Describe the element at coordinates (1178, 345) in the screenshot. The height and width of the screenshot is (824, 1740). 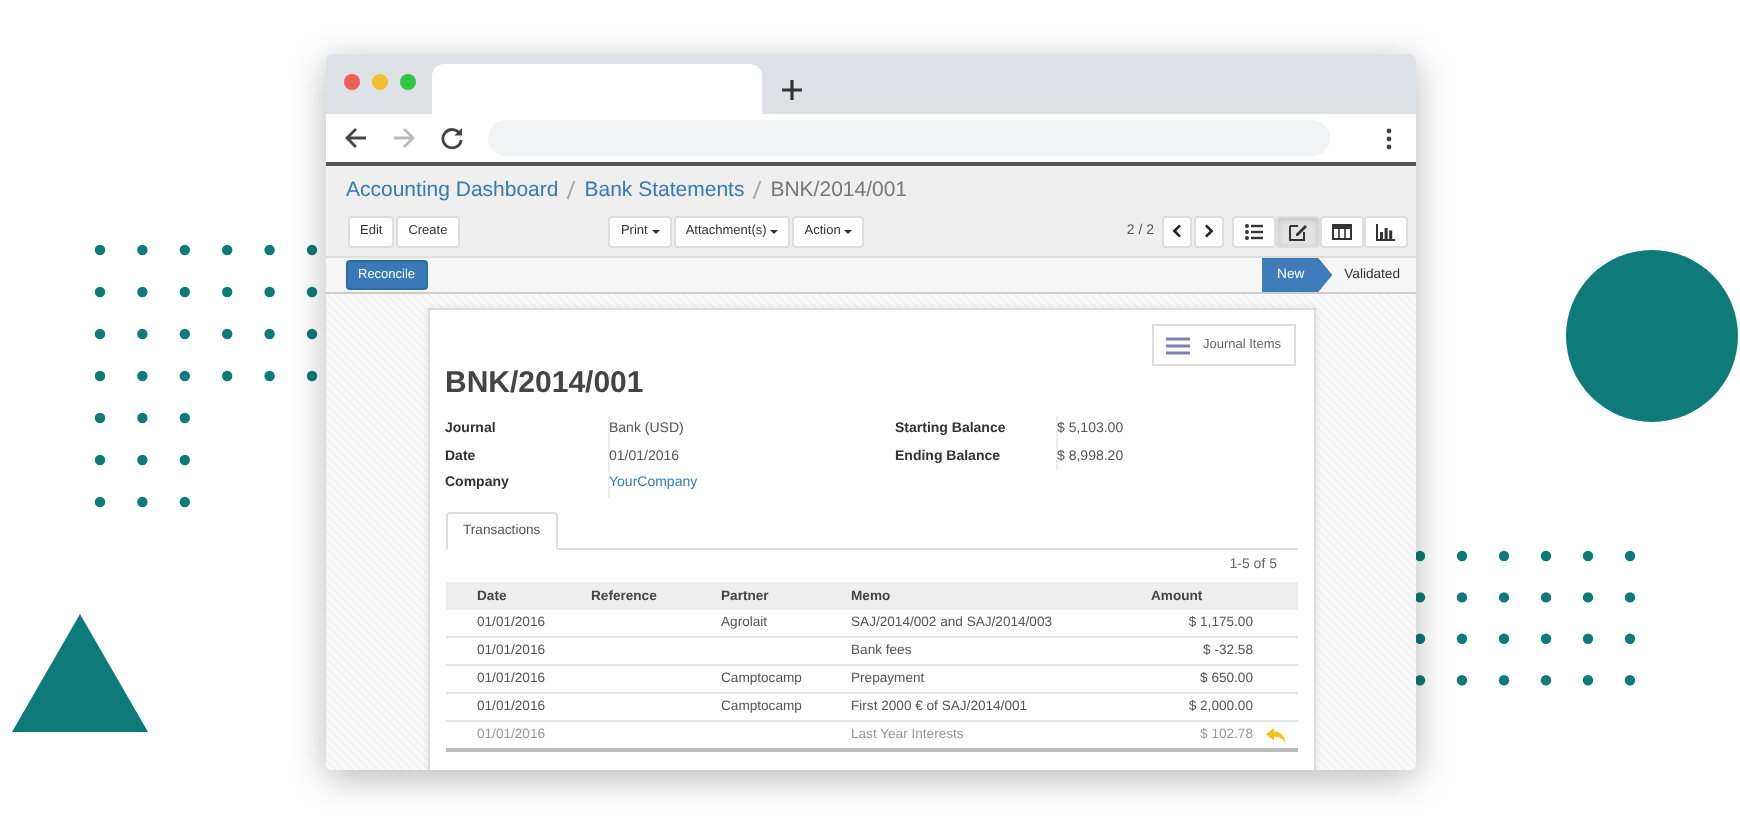
I see `menu-lines-icon` at that location.